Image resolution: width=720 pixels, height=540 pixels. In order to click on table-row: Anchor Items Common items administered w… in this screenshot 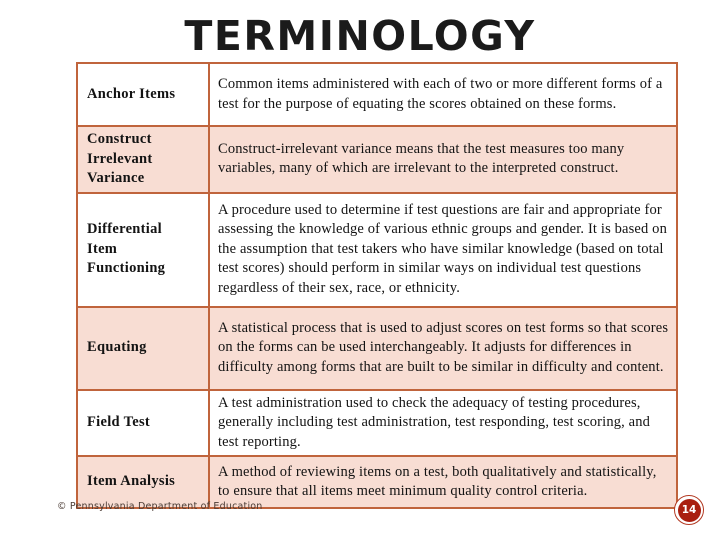, I will do `click(377, 94)`.